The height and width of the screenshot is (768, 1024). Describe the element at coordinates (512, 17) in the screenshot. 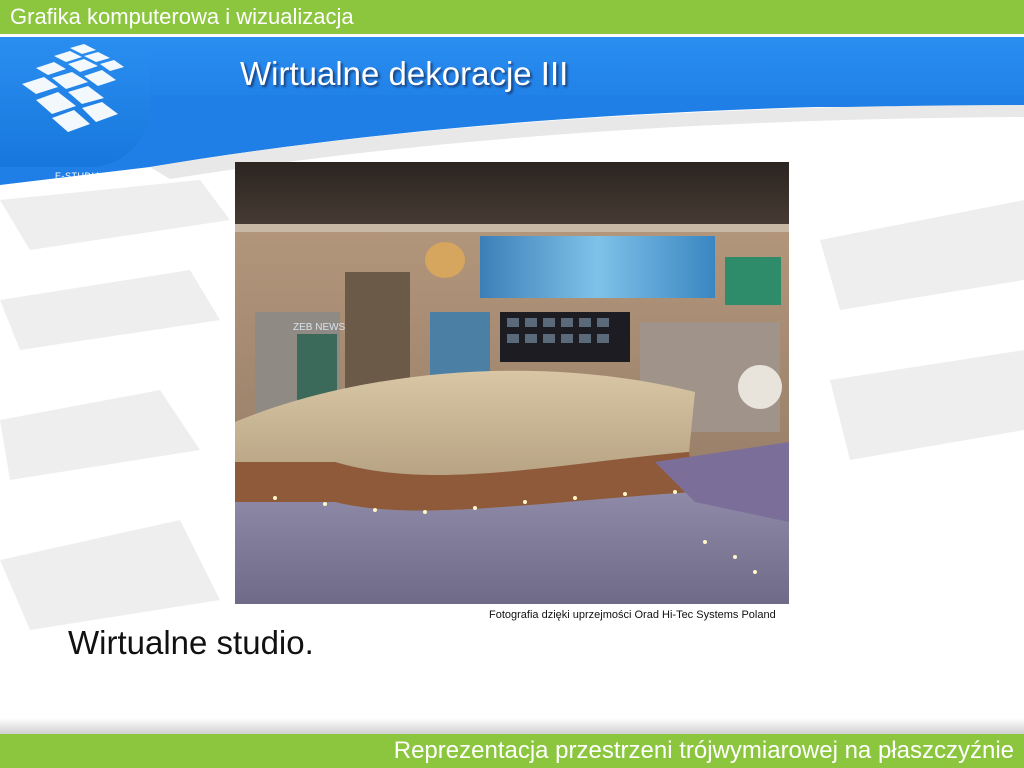

I see `top-bar: Grafika komputerowa i wizualizacja` at that location.